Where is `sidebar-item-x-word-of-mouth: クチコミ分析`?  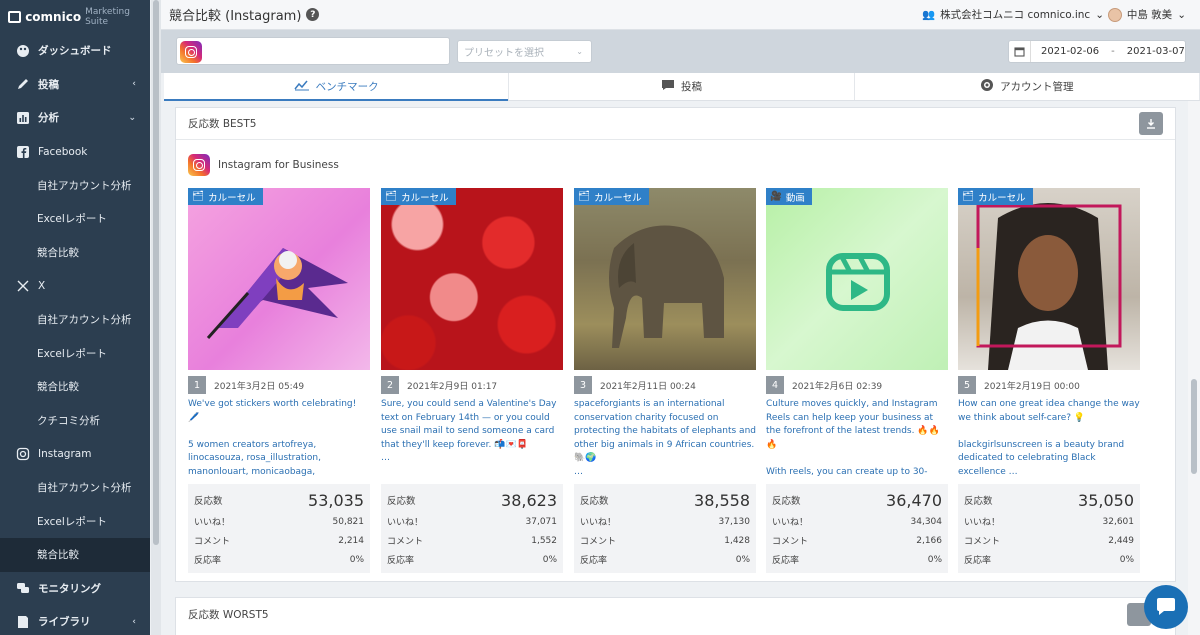
sidebar-item-x-word-of-mouth: クチコミ分析 is located at coordinates (75, 421).